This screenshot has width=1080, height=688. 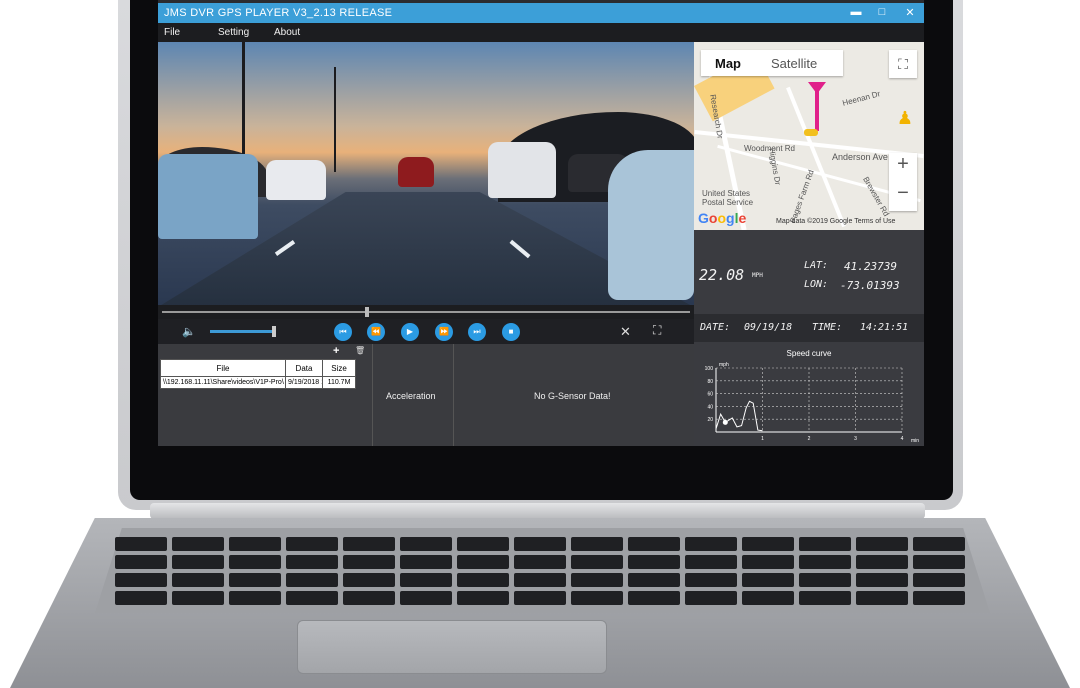 What do you see at coordinates (802, 196) in the screenshot?
I see `map-label-pages: Pages Farm Rd` at bounding box center [802, 196].